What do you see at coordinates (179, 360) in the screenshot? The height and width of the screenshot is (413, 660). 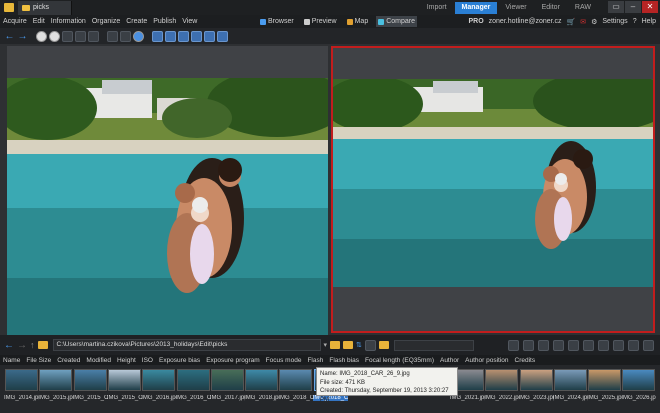 I see `column-exposure-bias: Exposure bias` at bounding box center [179, 360].